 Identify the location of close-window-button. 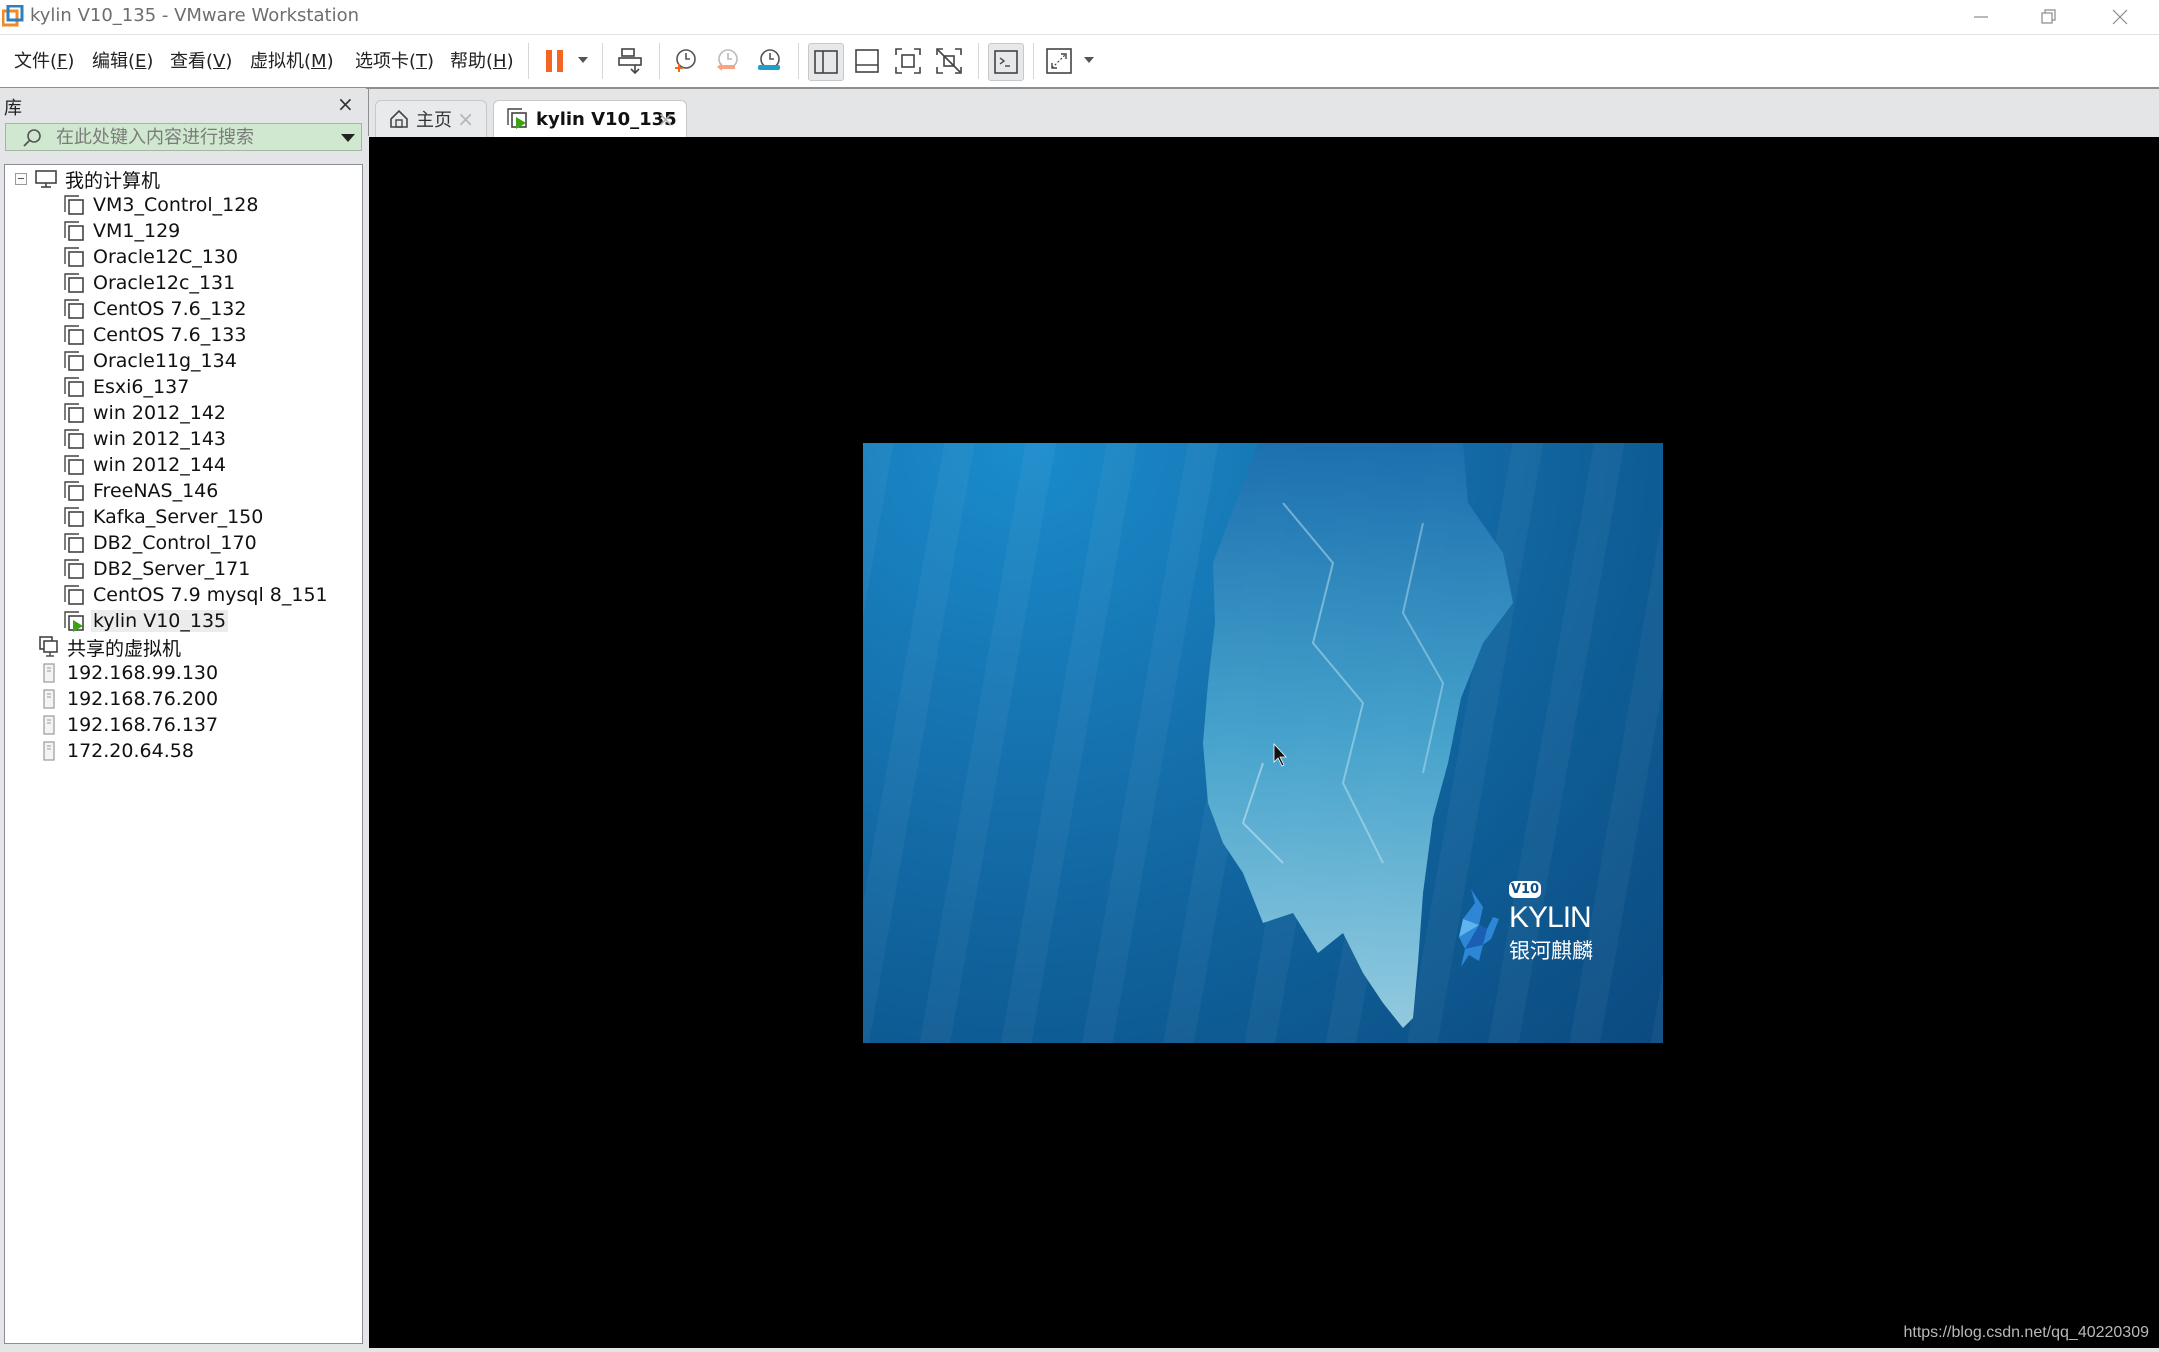
(2120, 17).